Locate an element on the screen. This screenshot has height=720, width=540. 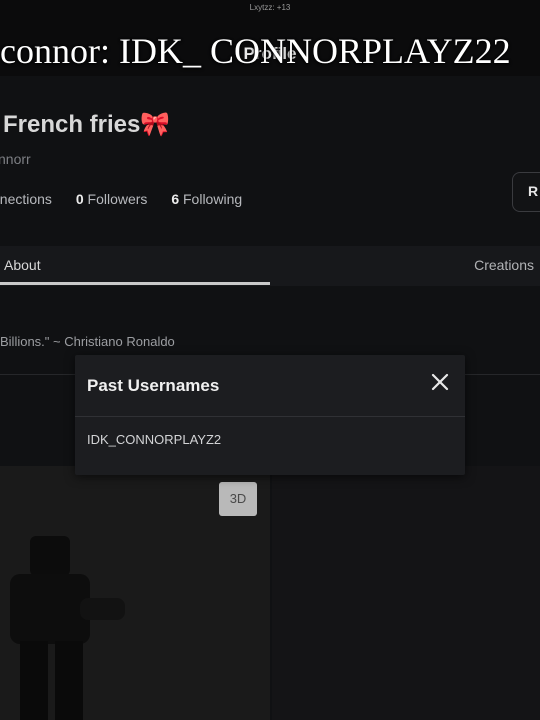
active-tab-indicator is located at coordinates (135, 283).